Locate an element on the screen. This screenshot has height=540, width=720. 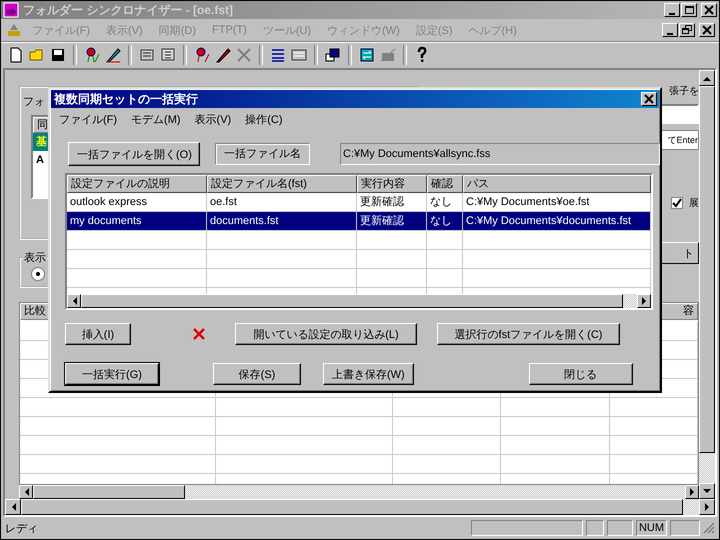
left-arrow-icon is located at coordinates (74, 301).